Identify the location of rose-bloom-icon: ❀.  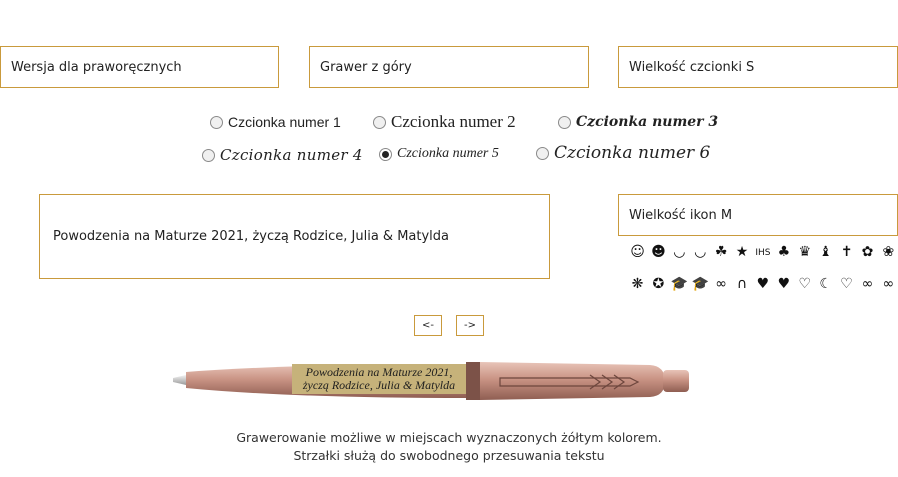
(888, 253).